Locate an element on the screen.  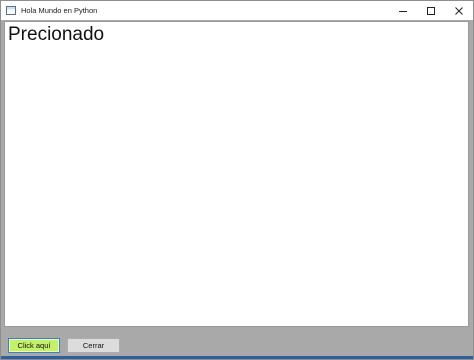
maximize-button is located at coordinates (431, 10).